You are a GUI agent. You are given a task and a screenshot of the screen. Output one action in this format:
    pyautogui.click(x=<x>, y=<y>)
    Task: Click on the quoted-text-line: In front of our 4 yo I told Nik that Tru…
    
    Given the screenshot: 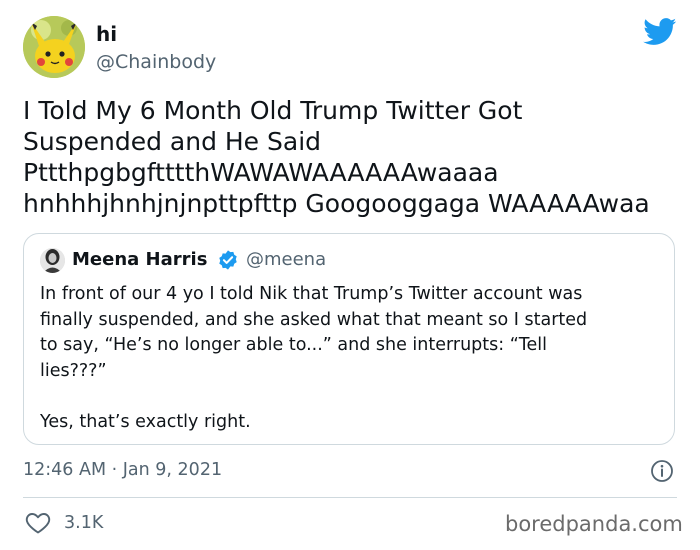 What is the action you would take?
    pyautogui.click(x=311, y=294)
    